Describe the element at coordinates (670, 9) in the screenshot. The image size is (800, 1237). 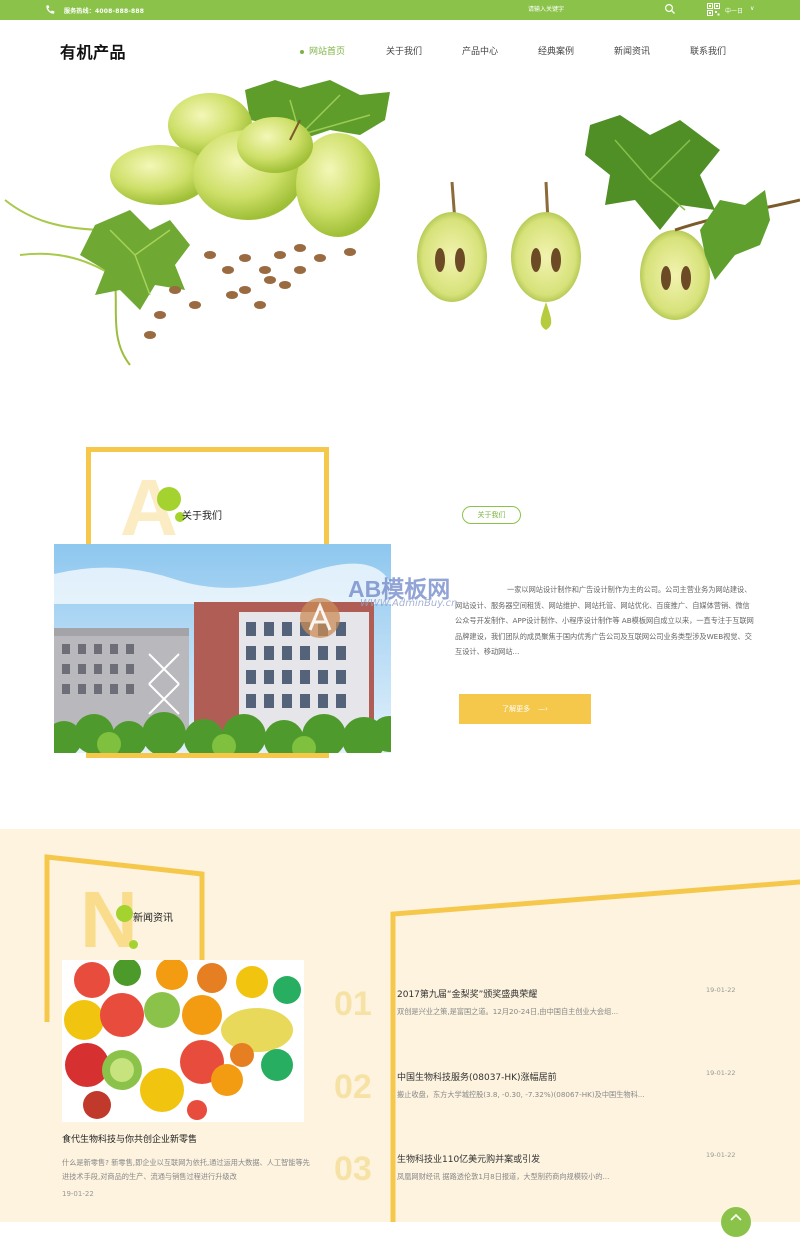
I see `search-icon` at that location.